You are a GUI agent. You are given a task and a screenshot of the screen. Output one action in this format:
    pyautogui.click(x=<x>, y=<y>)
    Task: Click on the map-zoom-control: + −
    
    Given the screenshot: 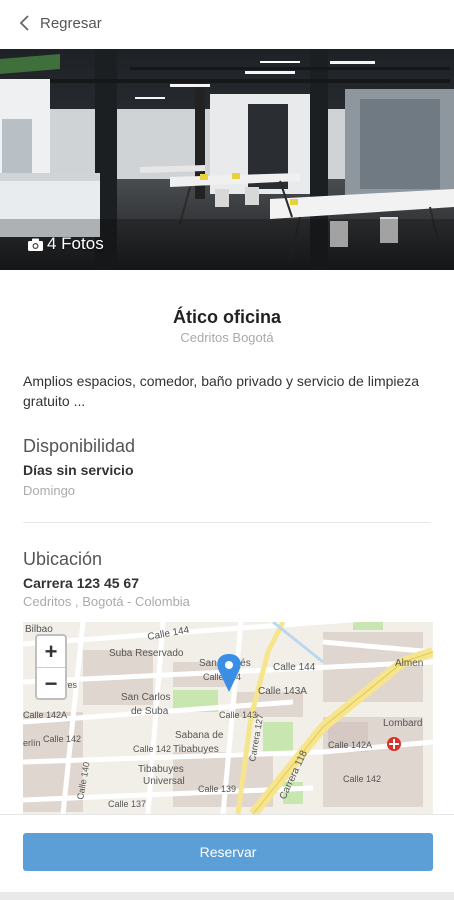 What is the action you would take?
    pyautogui.click(x=51, y=667)
    